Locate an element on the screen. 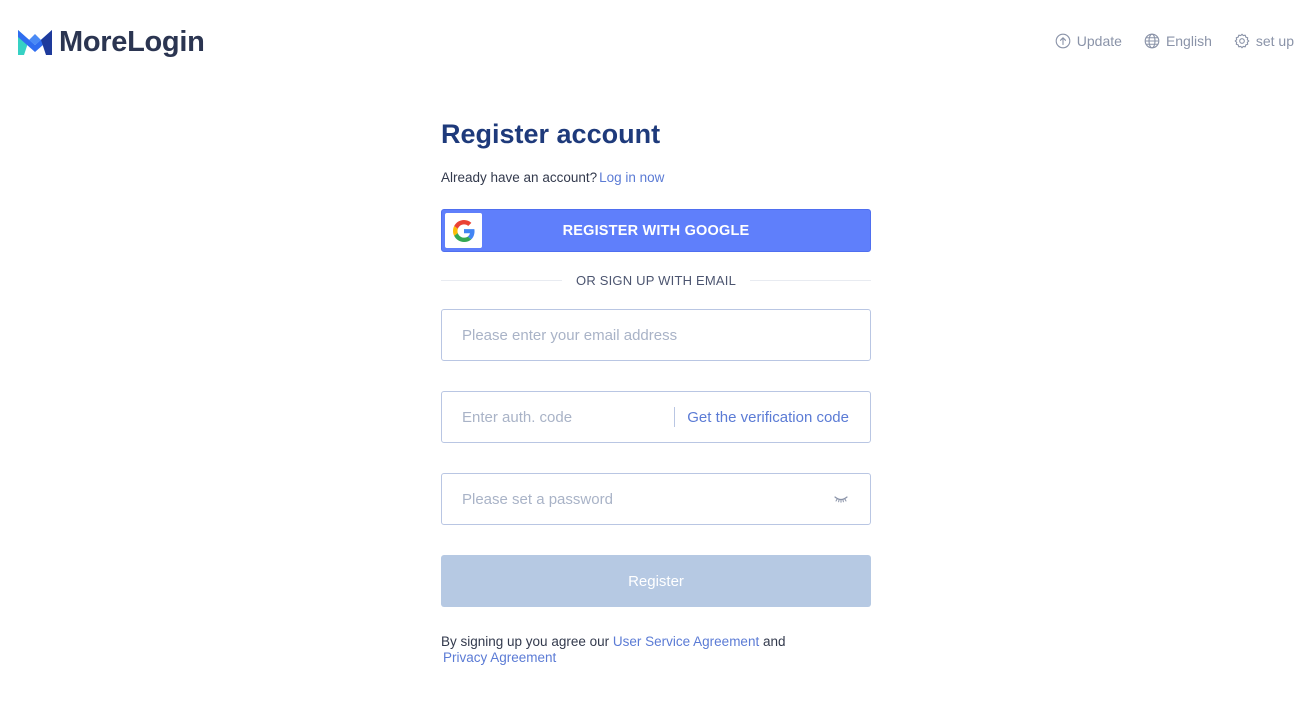 Image resolution: width=1308 pixels, height=716 pixels. google-logo-box is located at coordinates (463, 230).